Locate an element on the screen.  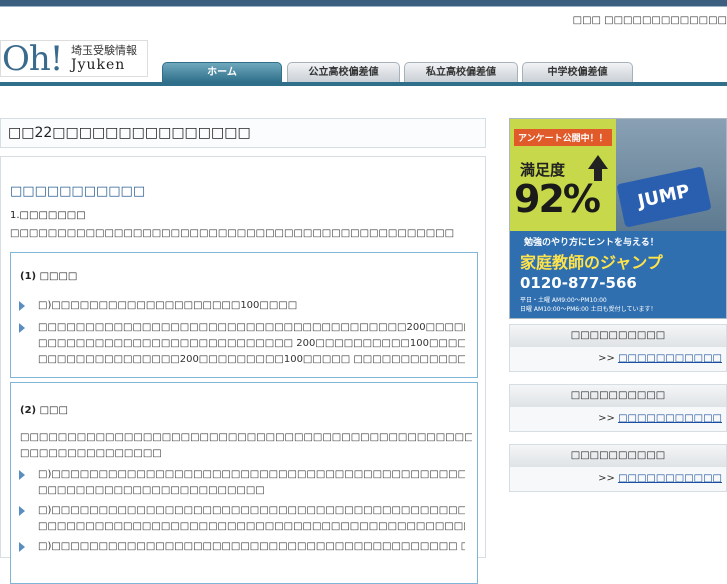
tab-public-high-school: 公立高校偏差値 is located at coordinates (343, 72).